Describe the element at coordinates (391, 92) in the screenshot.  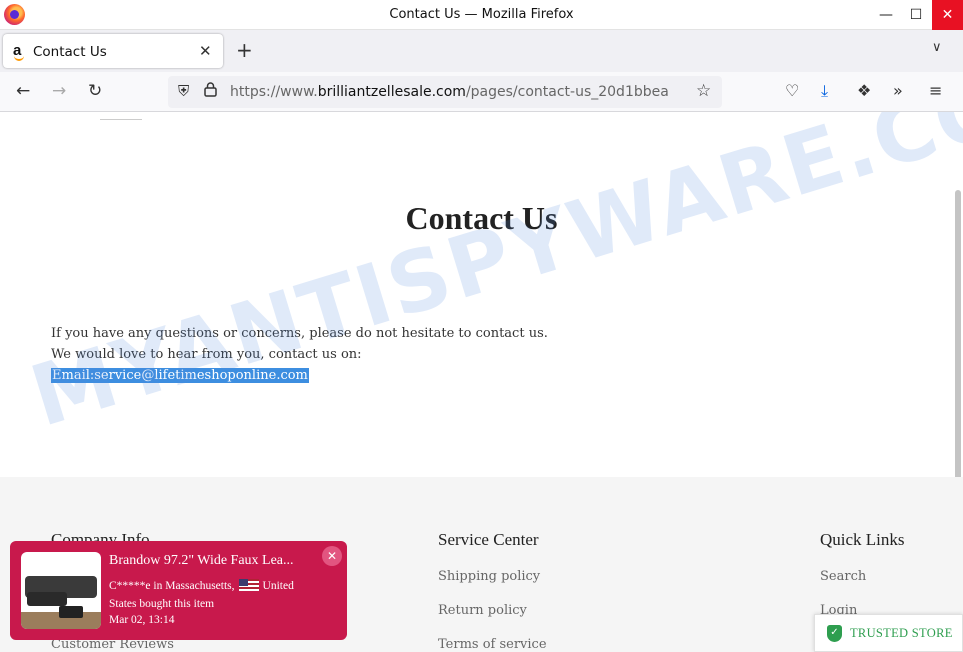
I see `url-domain: brilliantzellesale.com` at that location.